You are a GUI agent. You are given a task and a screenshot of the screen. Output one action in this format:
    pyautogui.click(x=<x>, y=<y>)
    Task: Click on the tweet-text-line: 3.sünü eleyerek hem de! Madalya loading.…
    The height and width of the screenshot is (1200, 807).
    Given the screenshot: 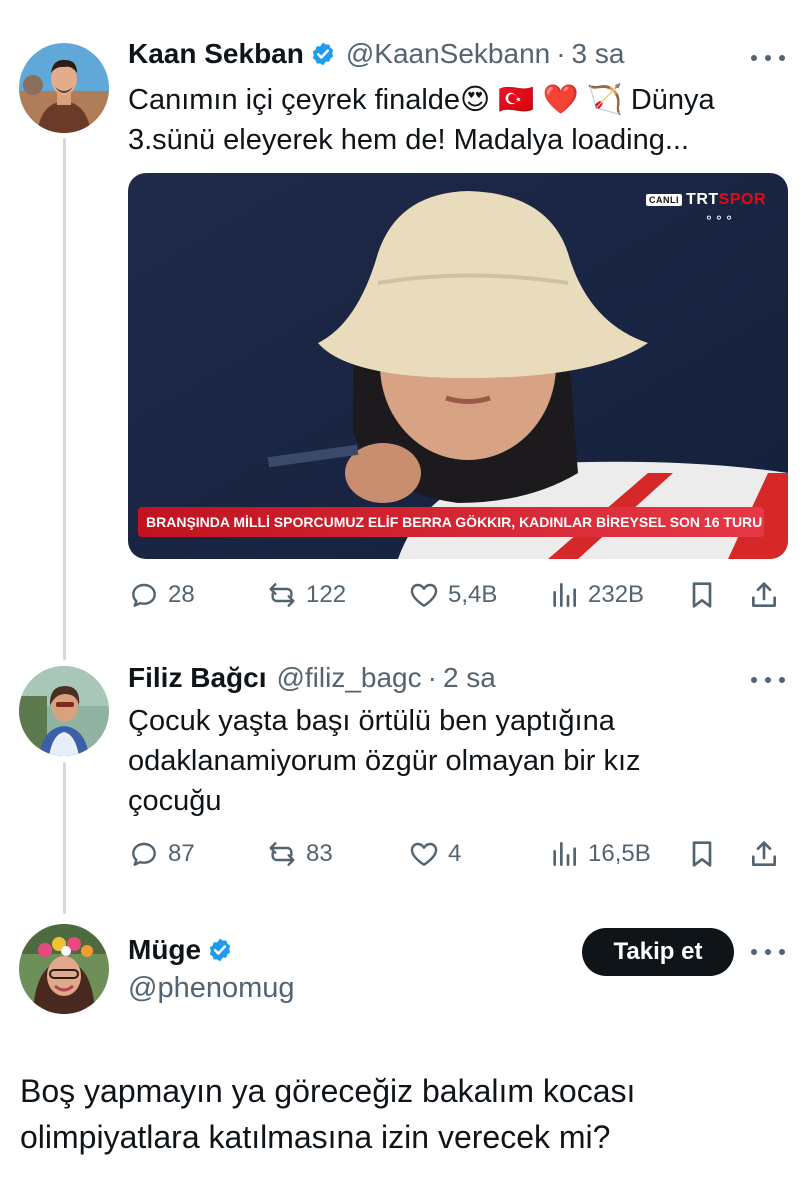 What is the action you would take?
    pyautogui.click(x=409, y=140)
    